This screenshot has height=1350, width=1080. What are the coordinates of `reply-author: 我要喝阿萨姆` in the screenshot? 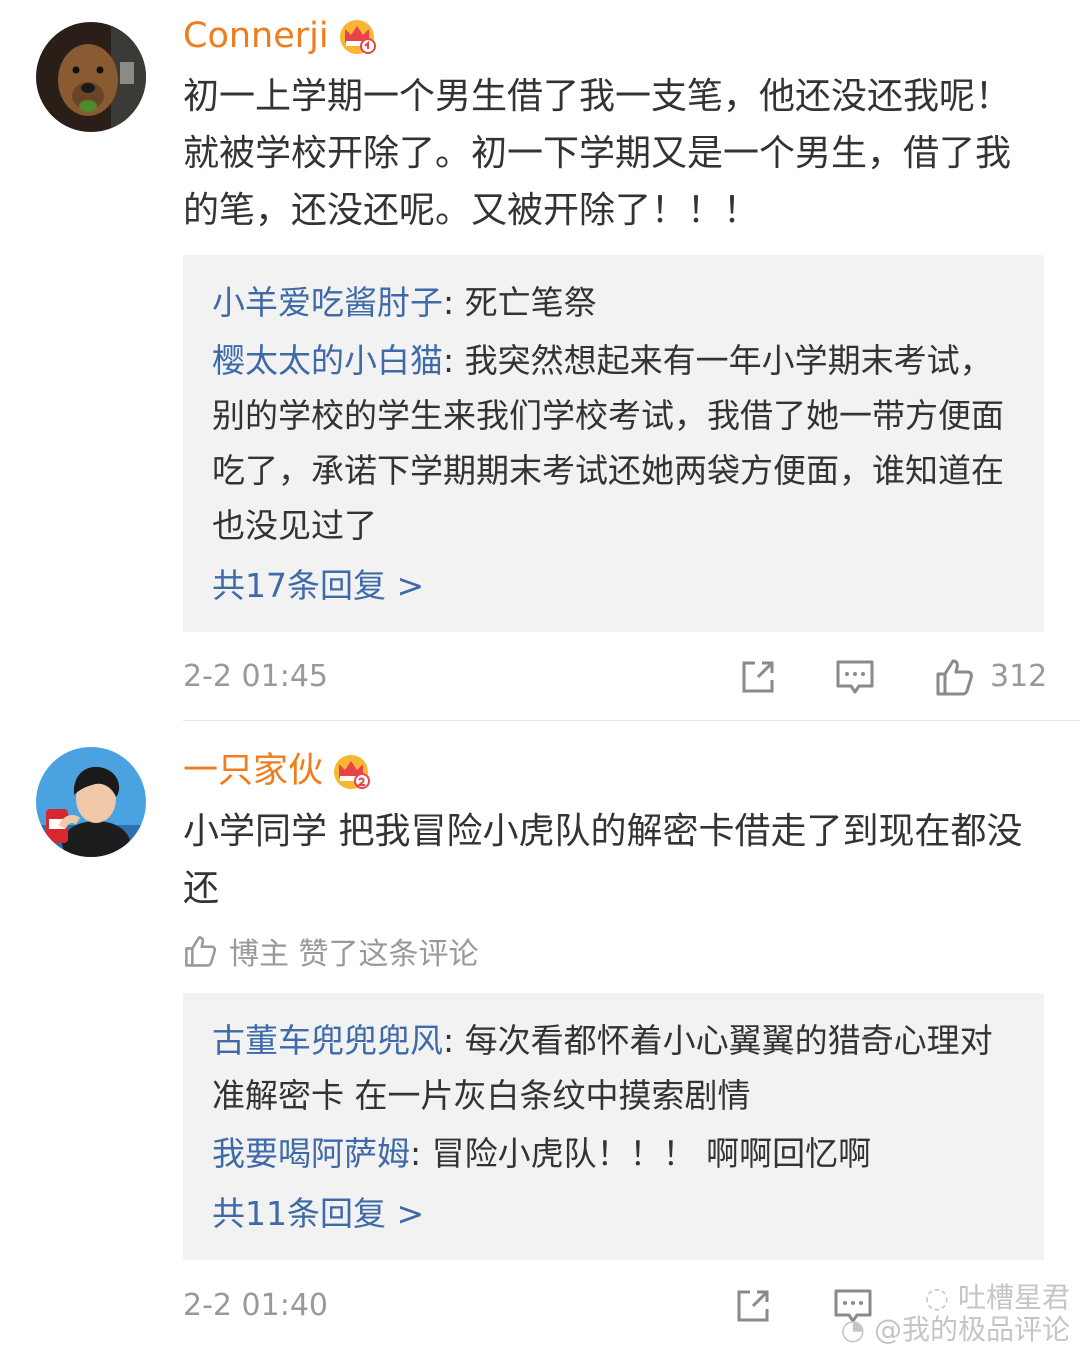 It's located at (311, 1153).